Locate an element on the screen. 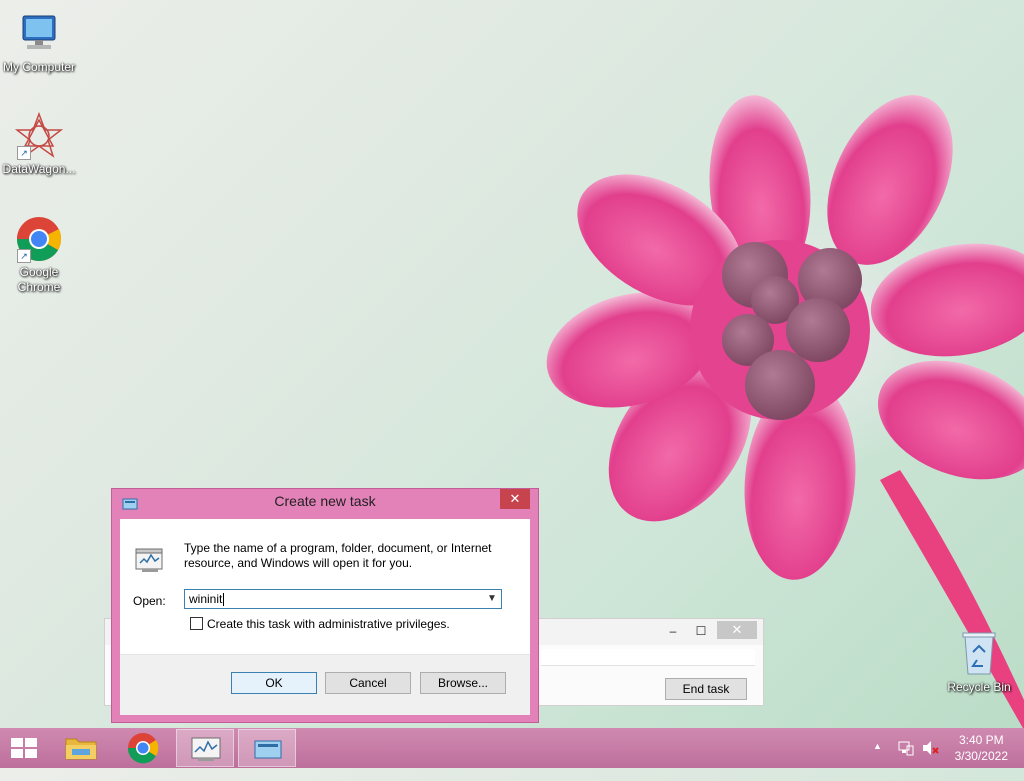 The image size is (1024, 781). taskbar-google-chrome is located at coordinates (143, 748).